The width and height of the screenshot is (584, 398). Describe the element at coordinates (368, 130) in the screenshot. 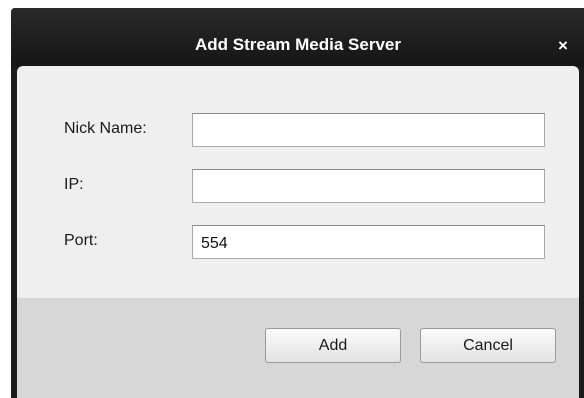

I see `nick-name-field` at that location.